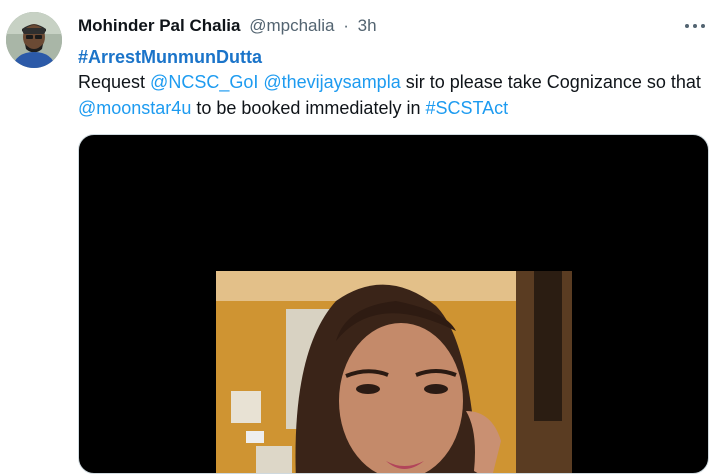  I want to click on author-avatar, so click(34, 40).